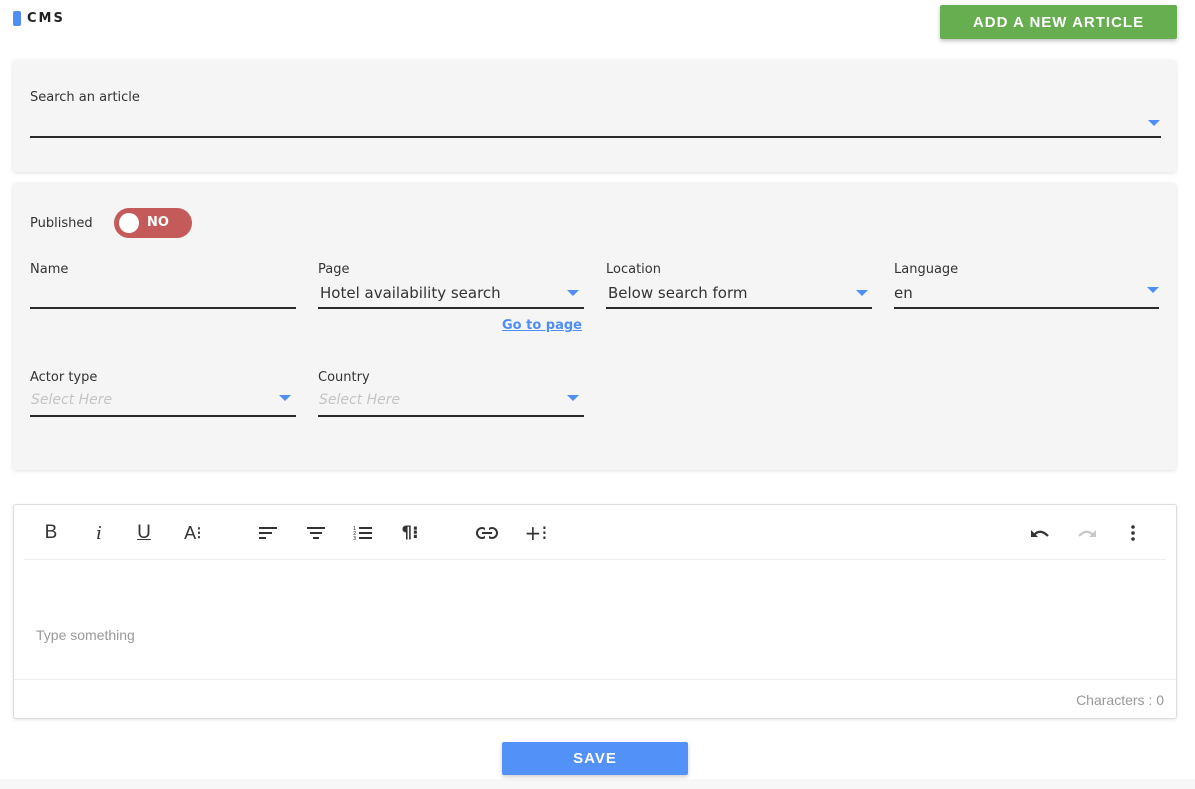 The height and width of the screenshot is (789, 1195). I want to click on country-label: Country, so click(344, 377).